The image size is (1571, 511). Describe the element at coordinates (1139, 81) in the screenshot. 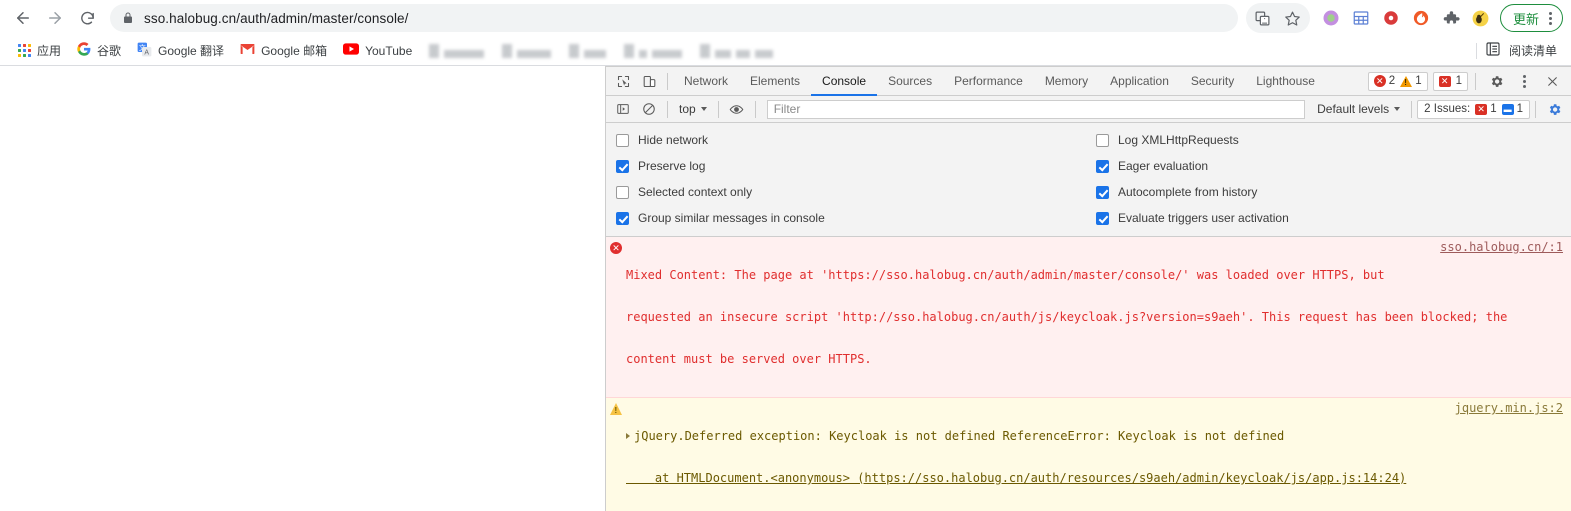

I see `tab-application: Application` at that location.